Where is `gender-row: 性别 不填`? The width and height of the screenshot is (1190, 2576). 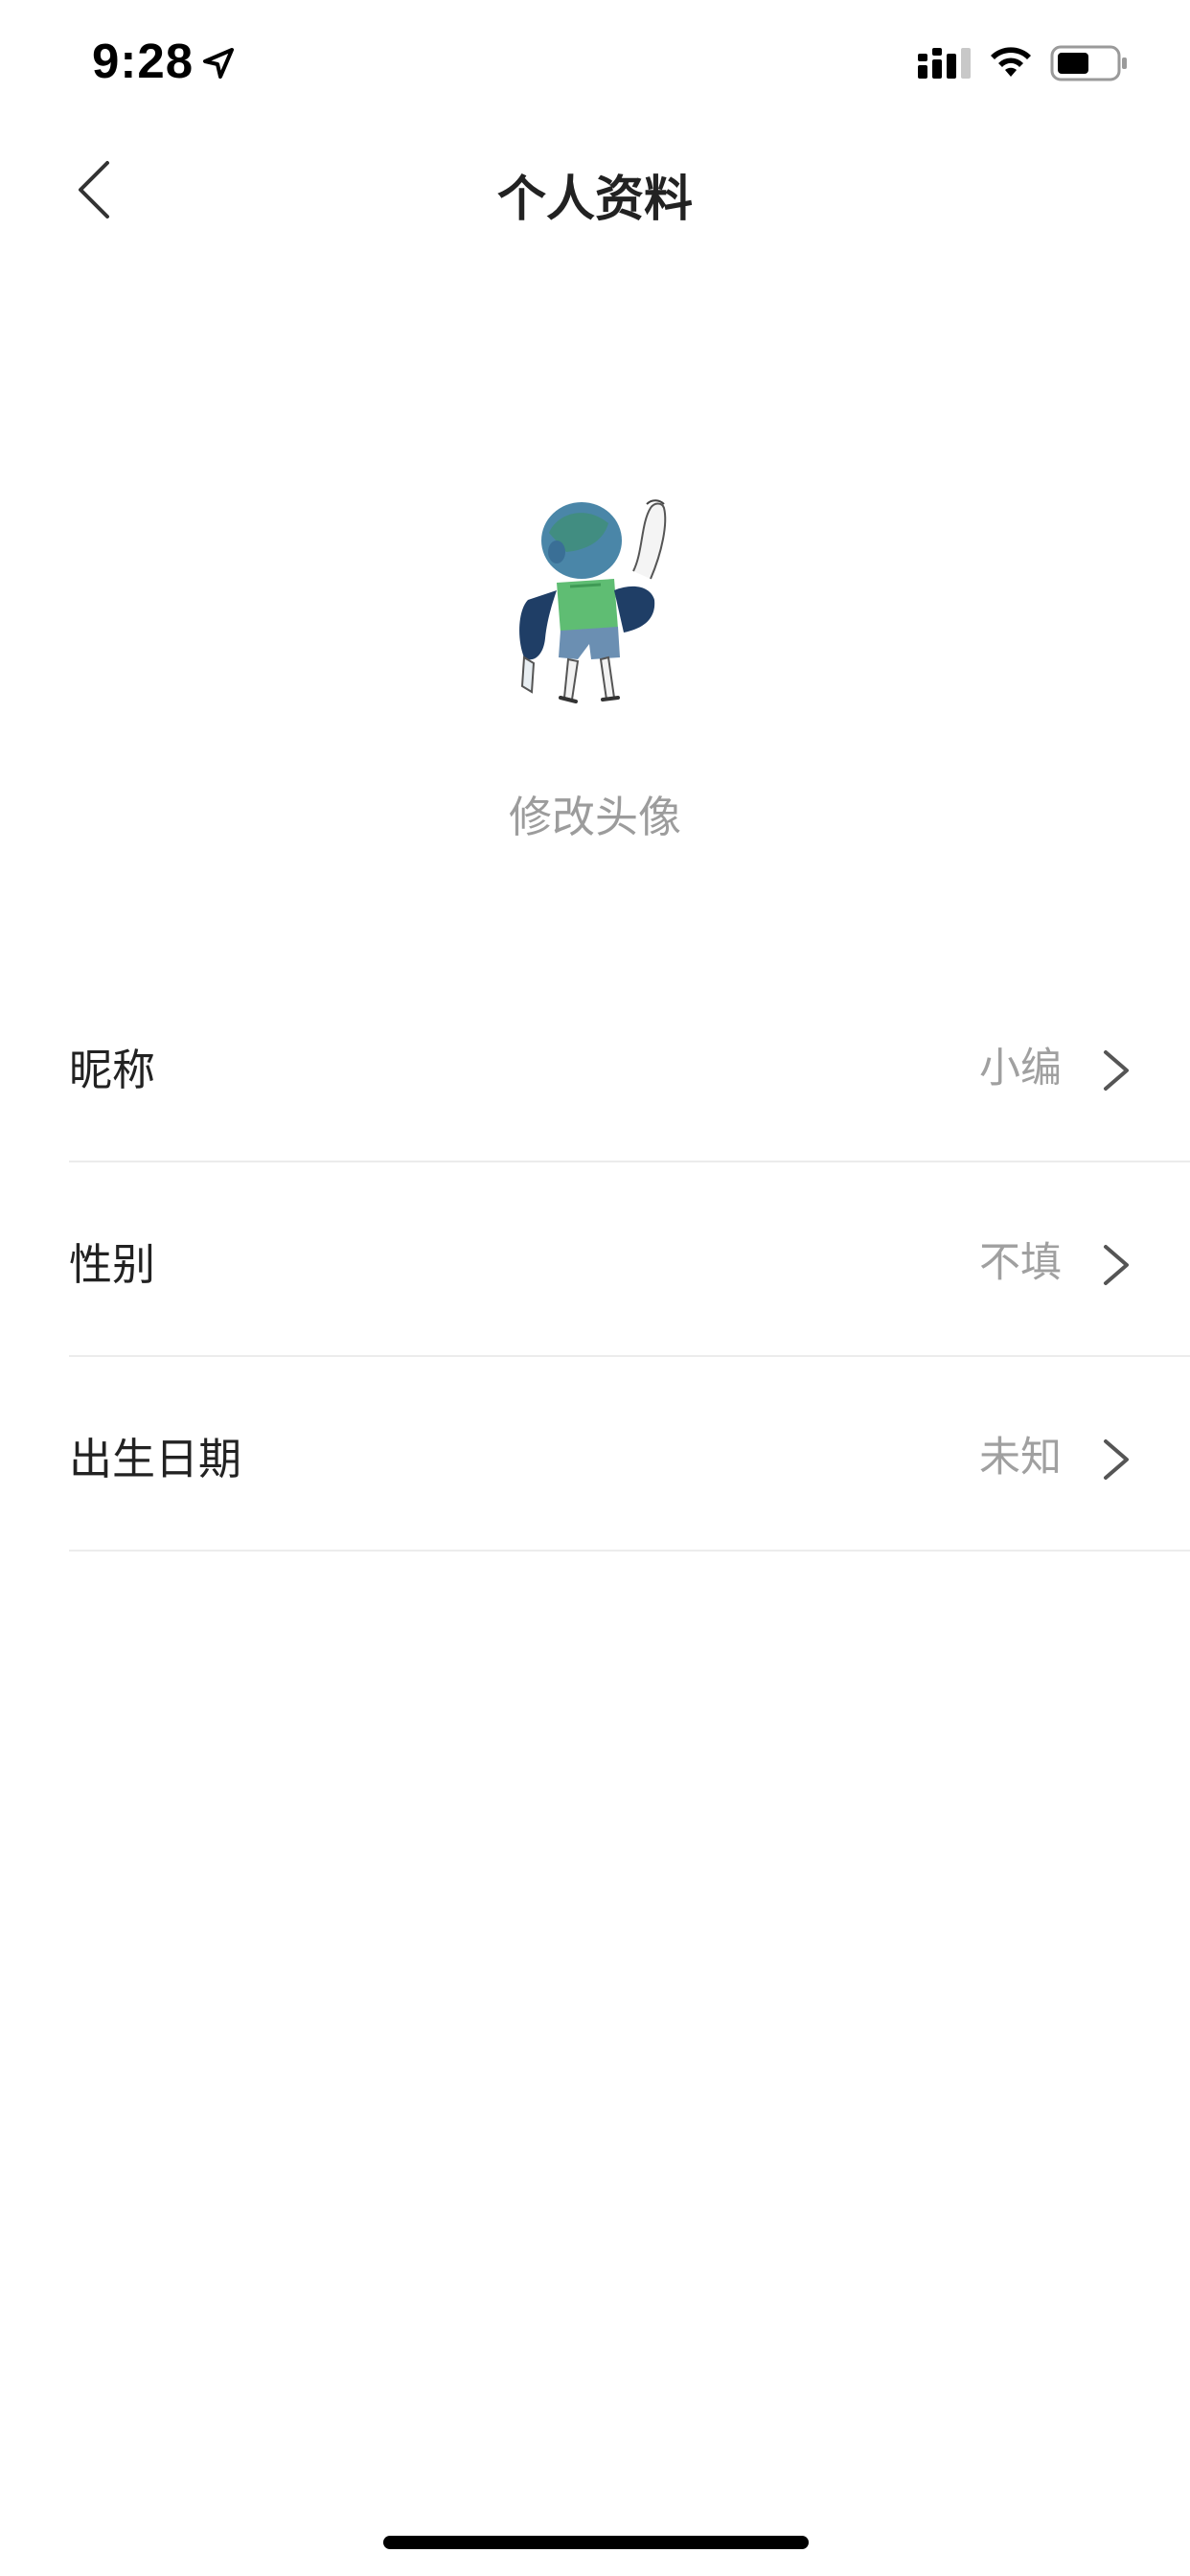
gender-row: 性别 不填 is located at coordinates (595, 1259).